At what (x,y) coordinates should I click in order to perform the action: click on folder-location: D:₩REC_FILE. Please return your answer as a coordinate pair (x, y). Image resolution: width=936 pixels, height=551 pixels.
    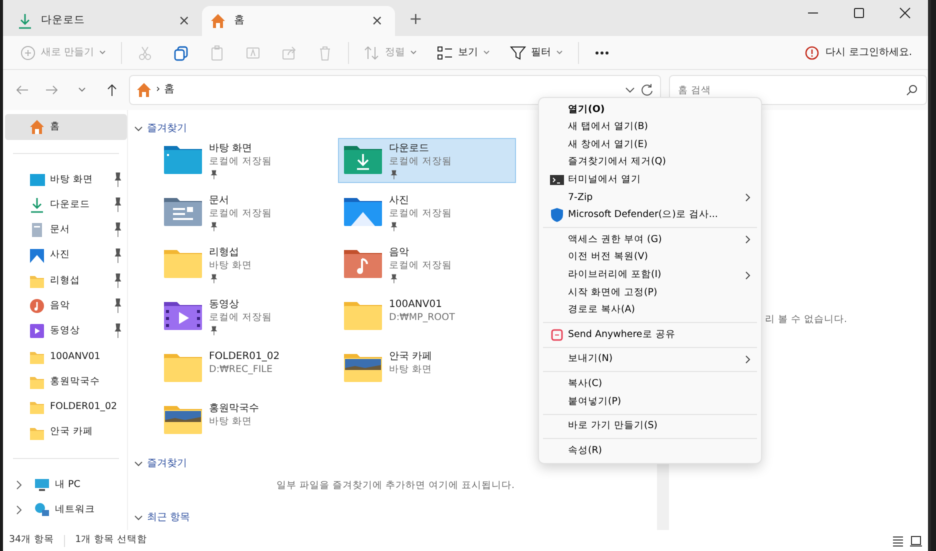
    Looking at the image, I should click on (241, 369).